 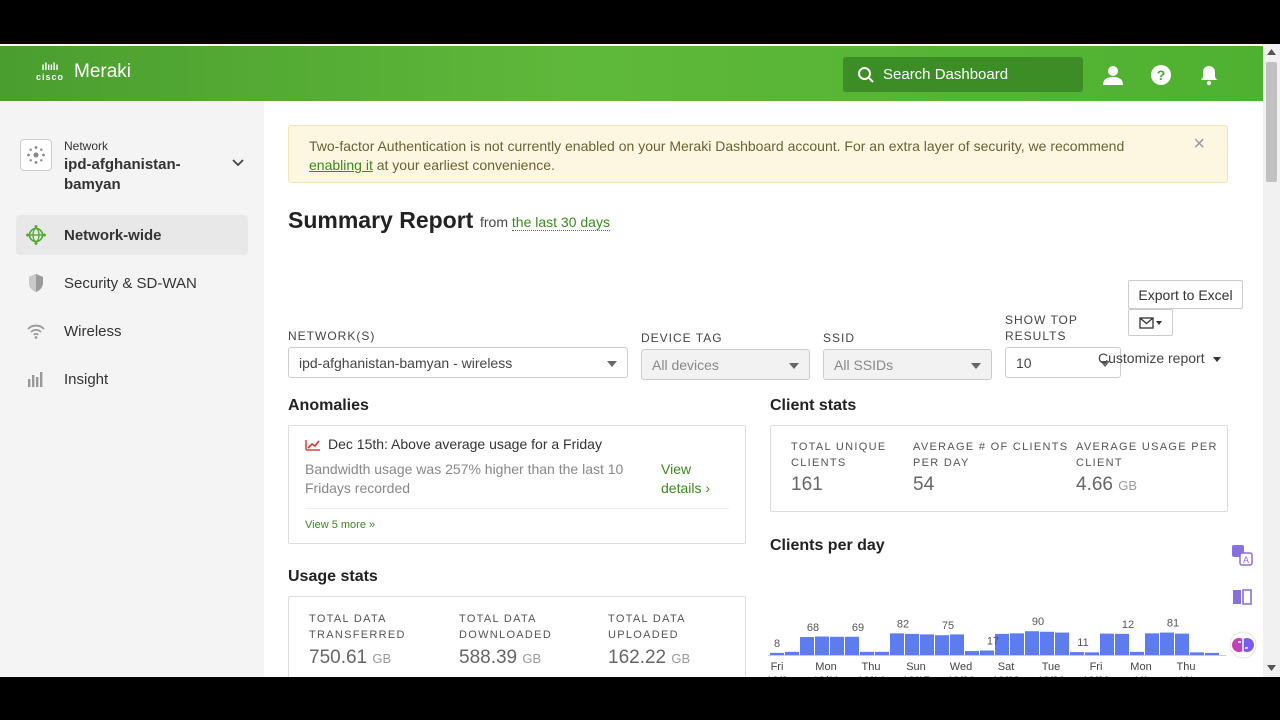 I want to click on banner-text-end: at your earliest convenience., so click(x=463, y=165).